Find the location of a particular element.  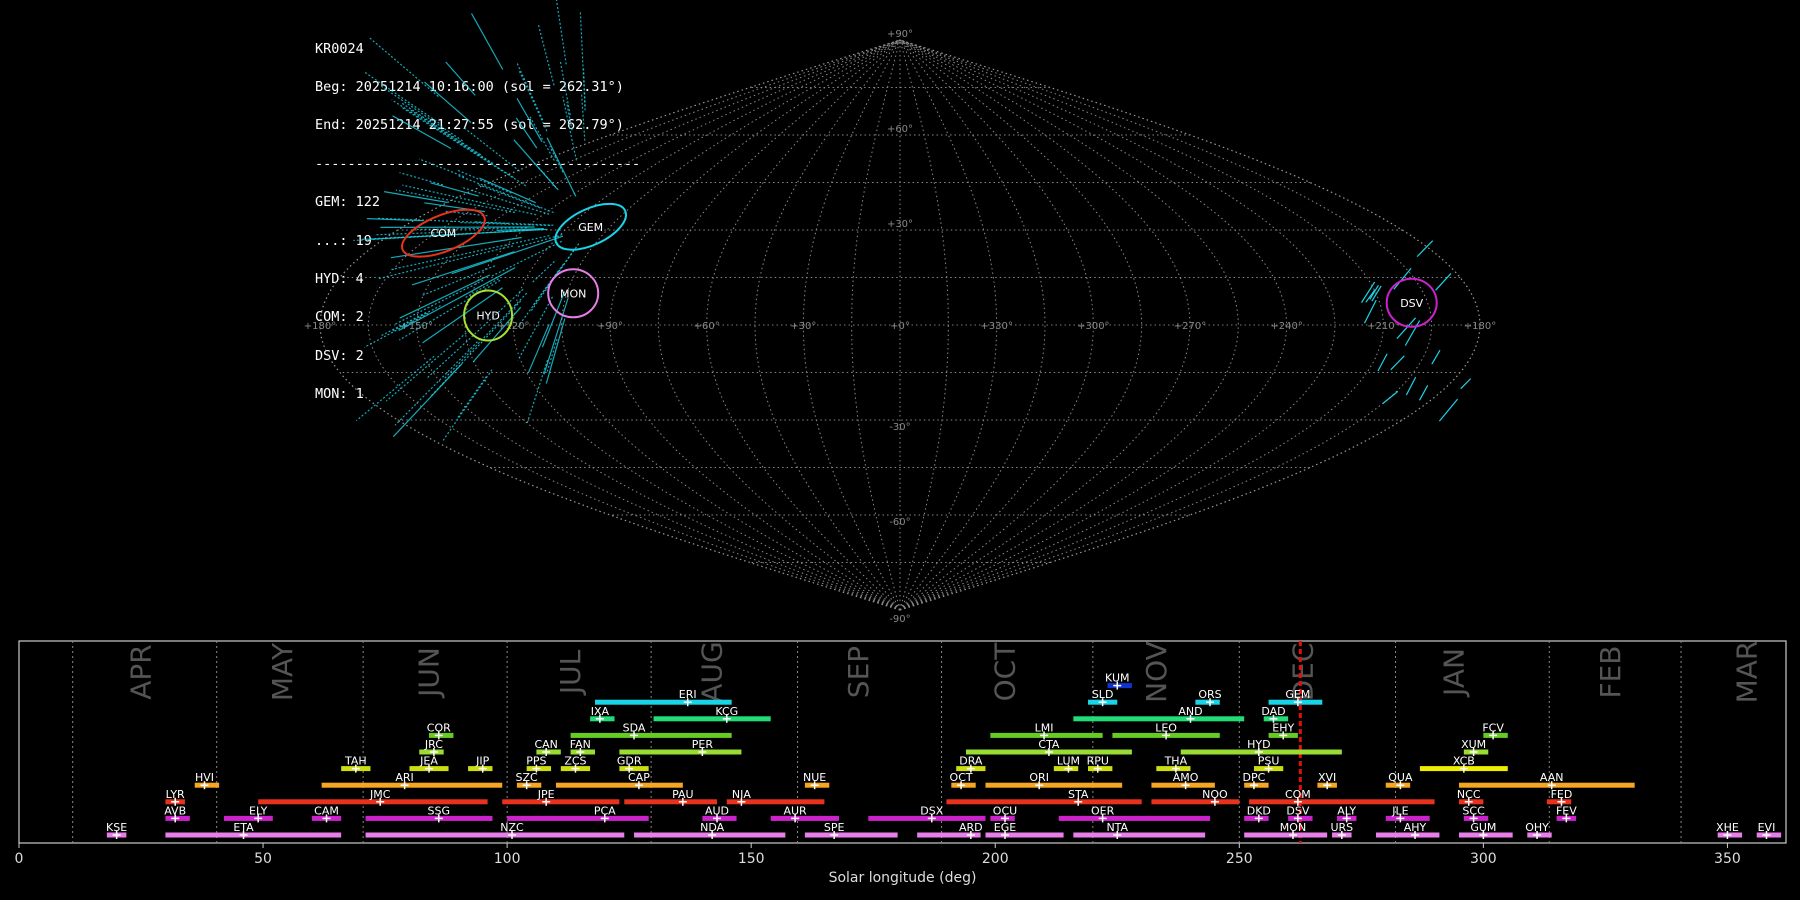

shower-fev: FEV is located at coordinates (1566, 813).